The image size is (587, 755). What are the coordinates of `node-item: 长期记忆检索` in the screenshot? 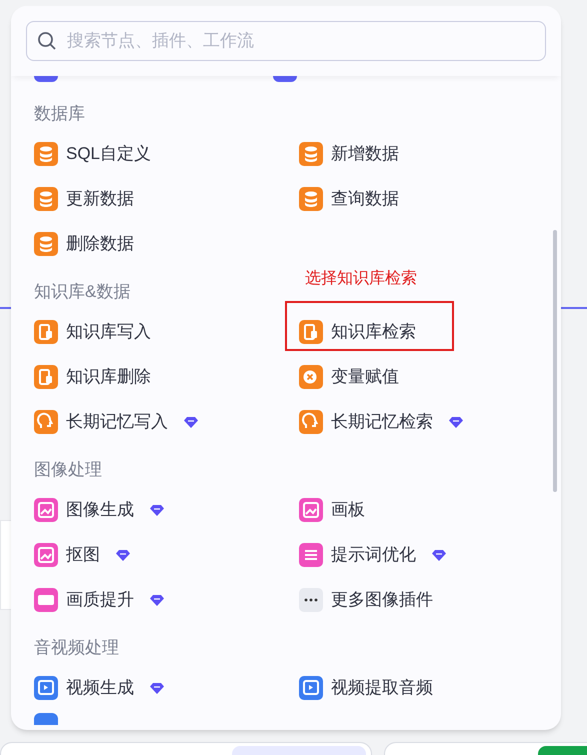 It's located at (381, 422).